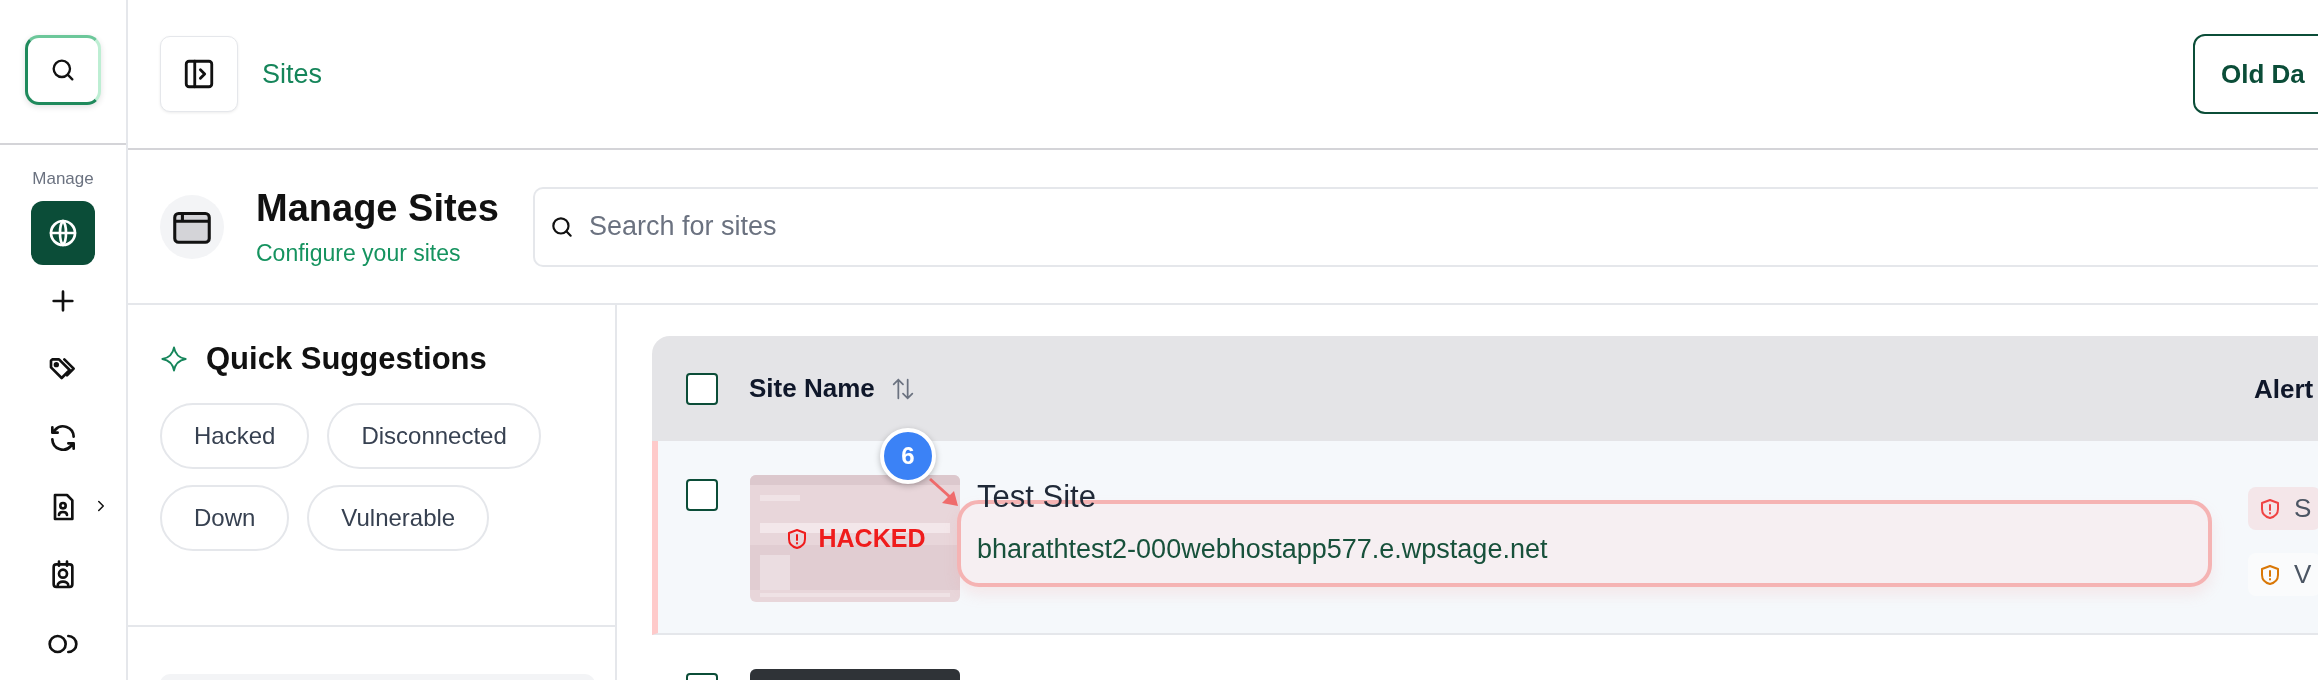 The image size is (2318, 680). I want to click on suggestion-chip: Disconnected, so click(434, 436).